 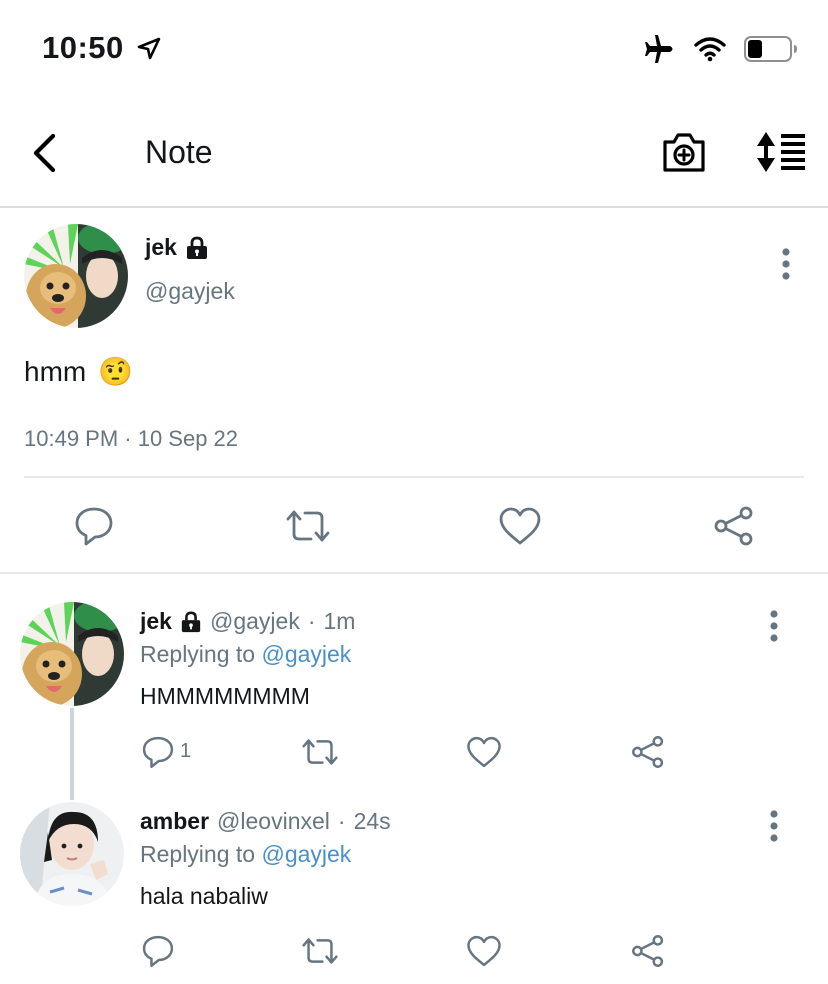 I want to click on reply-age: 1m, so click(x=339, y=621).